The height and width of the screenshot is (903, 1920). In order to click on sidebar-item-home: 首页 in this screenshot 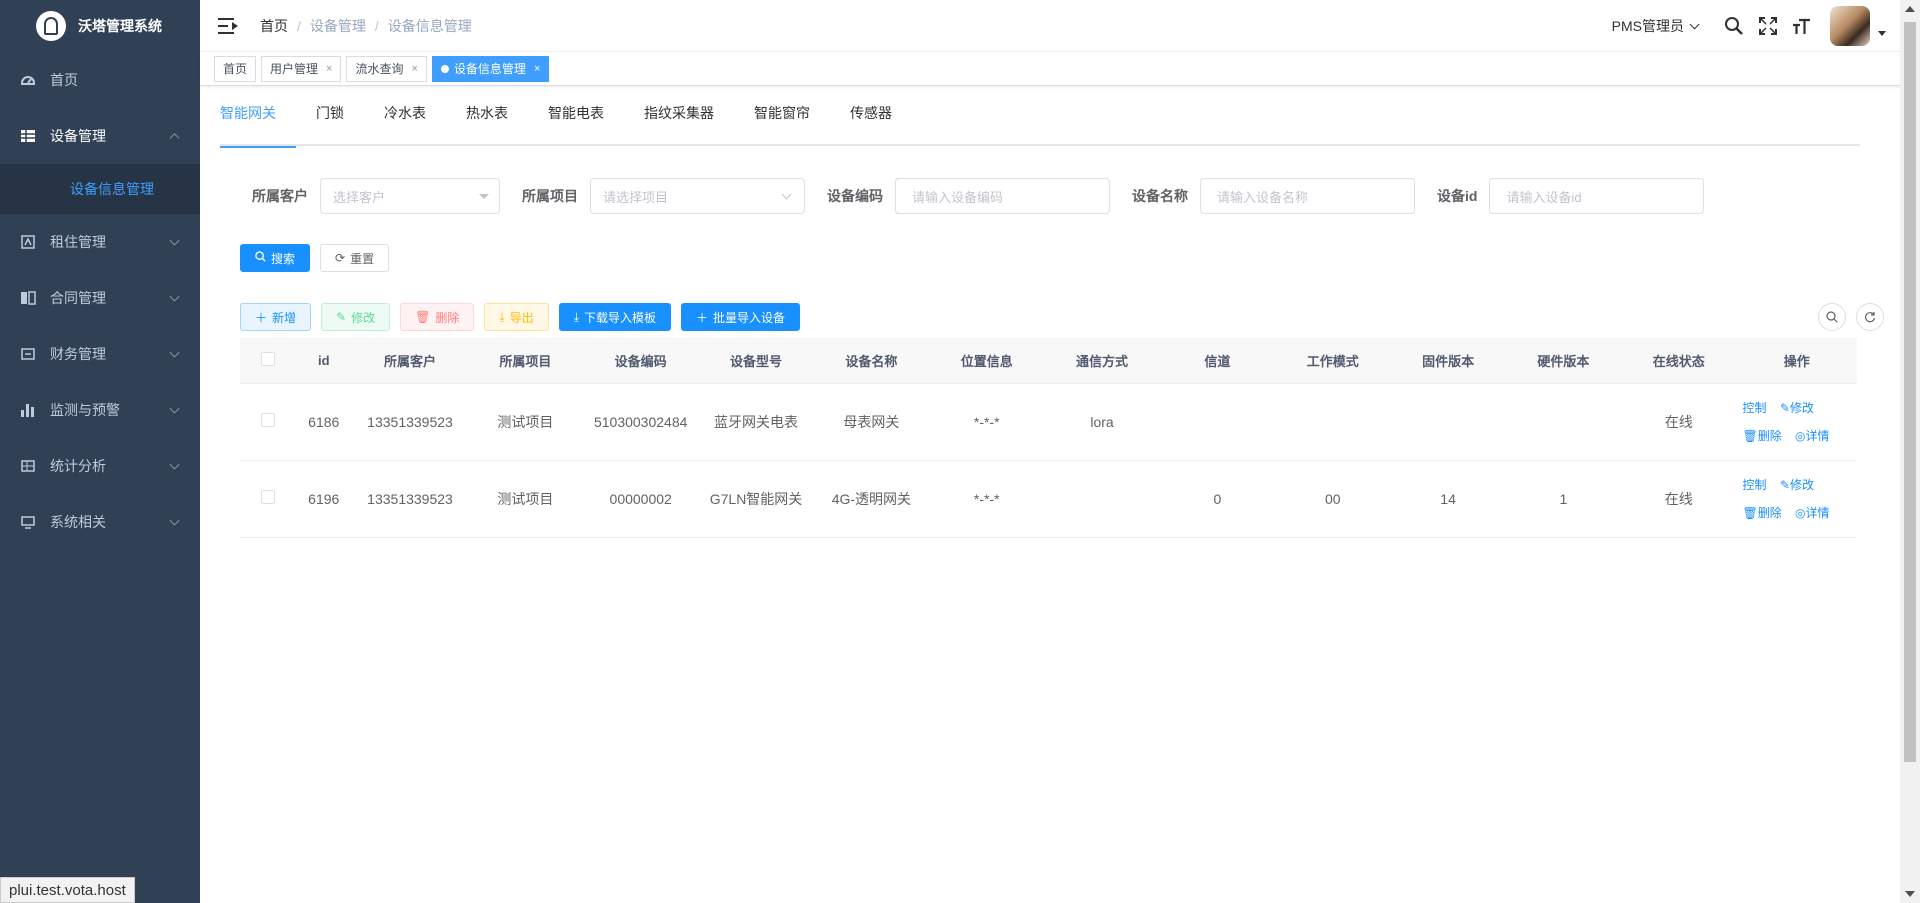, I will do `click(100, 80)`.